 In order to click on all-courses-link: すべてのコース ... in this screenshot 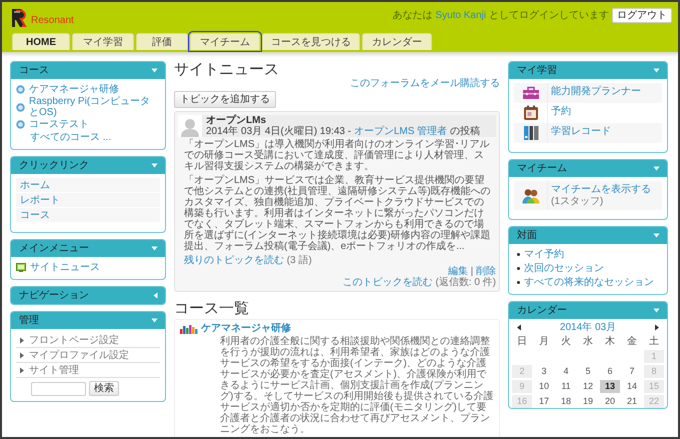, I will do `click(71, 137)`.